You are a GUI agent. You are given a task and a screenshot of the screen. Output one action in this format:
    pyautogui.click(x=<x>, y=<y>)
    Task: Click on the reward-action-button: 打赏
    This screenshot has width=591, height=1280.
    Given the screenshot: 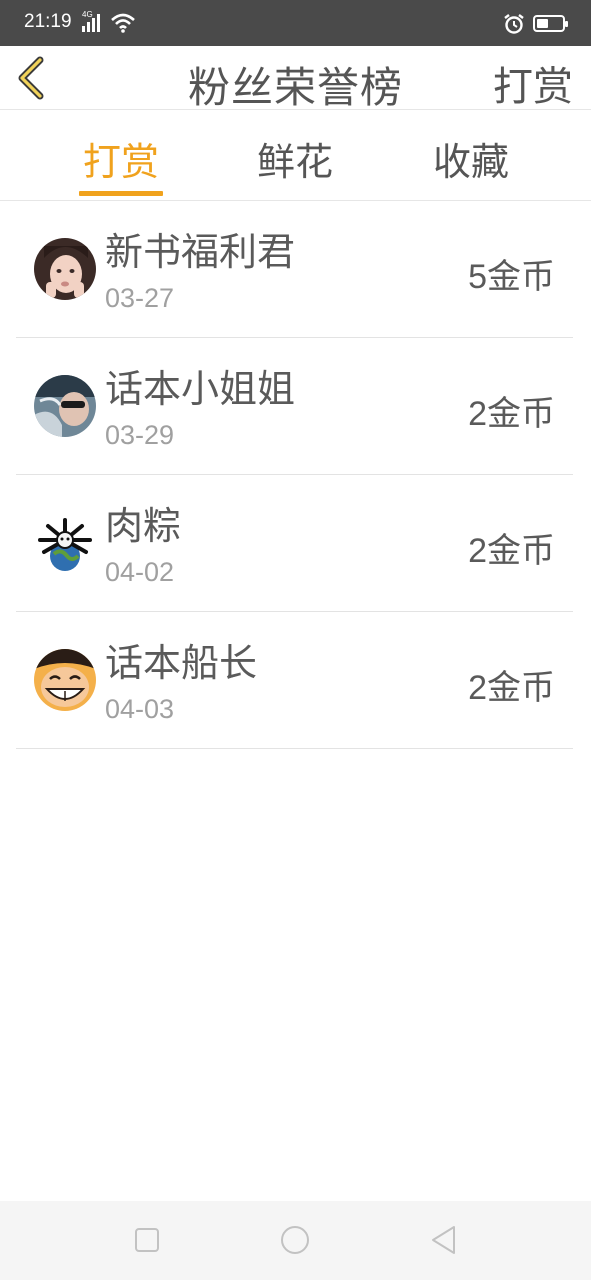 What is the action you would take?
    pyautogui.click(x=533, y=83)
    